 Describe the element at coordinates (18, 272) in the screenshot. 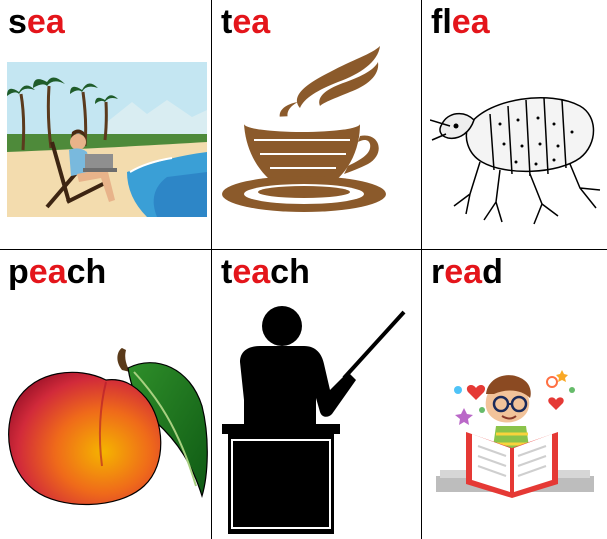

I see `word-peach-part-1: p` at that location.